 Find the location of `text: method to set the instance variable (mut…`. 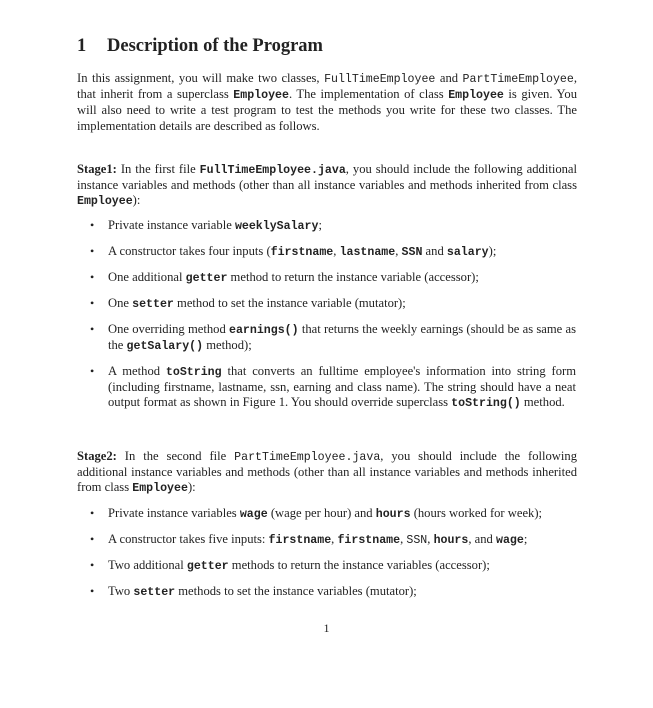

text: method to set the instance variable (mut… is located at coordinates (289, 303).